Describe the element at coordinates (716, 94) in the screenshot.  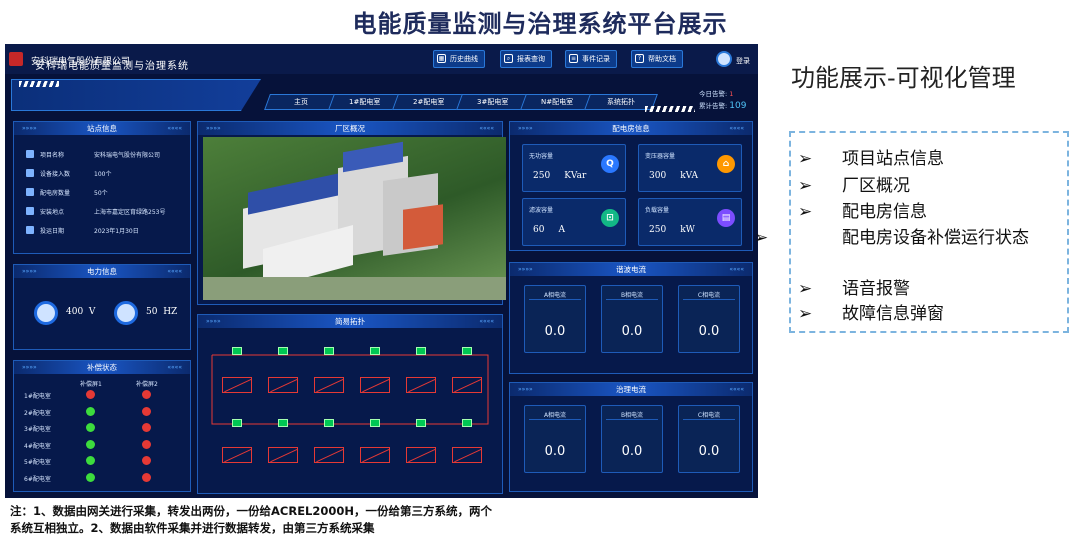
I see `alarm-today: 今日告警: 1` at that location.